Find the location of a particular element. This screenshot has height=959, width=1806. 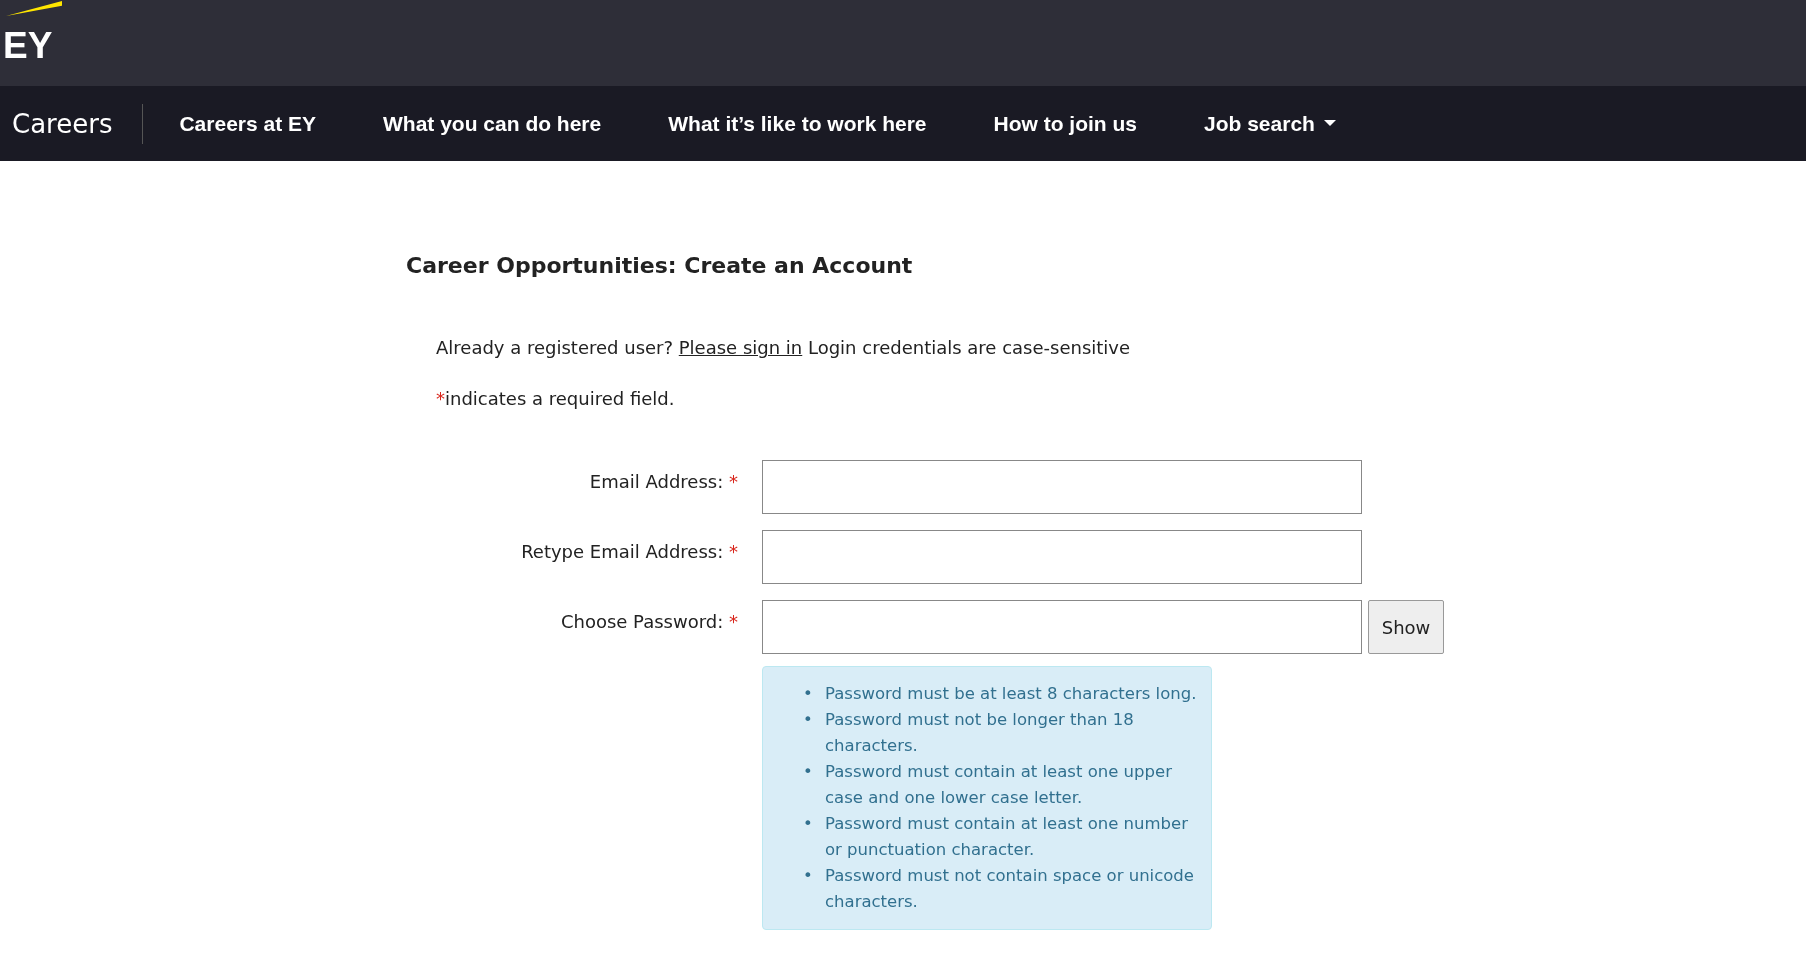

nav-link: What you can do here is located at coordinates (492, 123).